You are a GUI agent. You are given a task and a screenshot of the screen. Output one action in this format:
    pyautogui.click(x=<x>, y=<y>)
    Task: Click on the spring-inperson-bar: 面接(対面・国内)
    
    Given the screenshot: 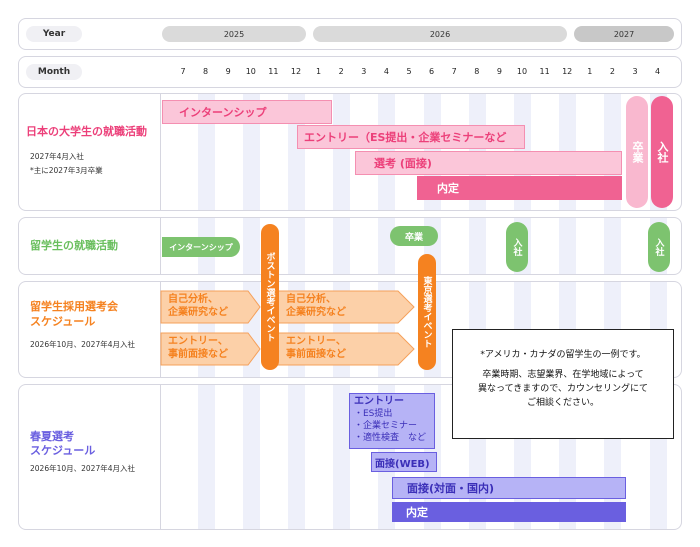 What is the action you would take?
    pyautogui.click(x=509, y=488)
    